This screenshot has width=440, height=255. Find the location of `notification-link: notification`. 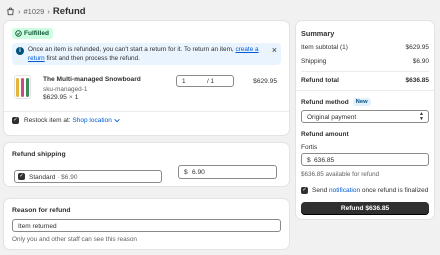

notification-link: notification is located at coordinates (344, 190).